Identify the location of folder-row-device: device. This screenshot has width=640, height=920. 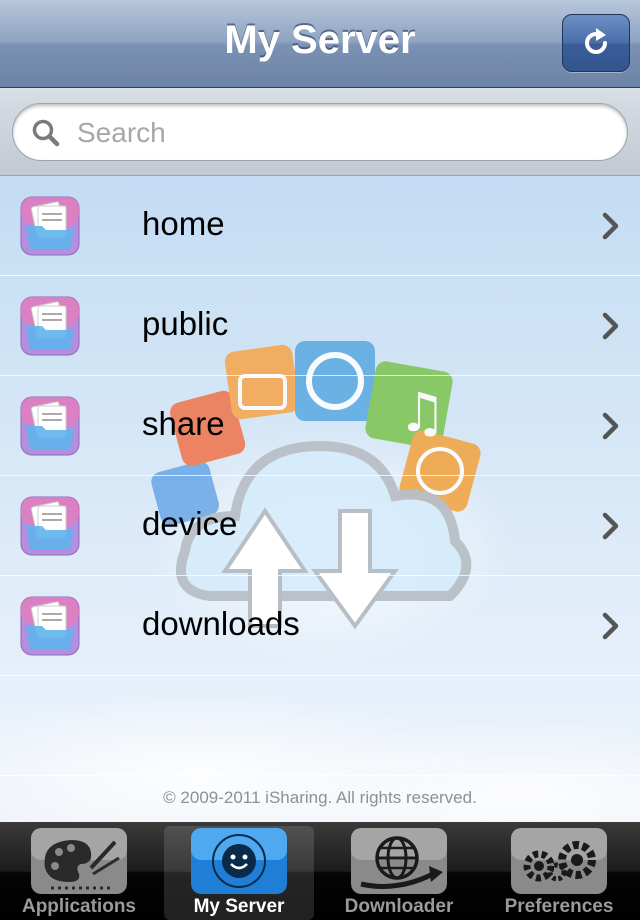
(320, 526).